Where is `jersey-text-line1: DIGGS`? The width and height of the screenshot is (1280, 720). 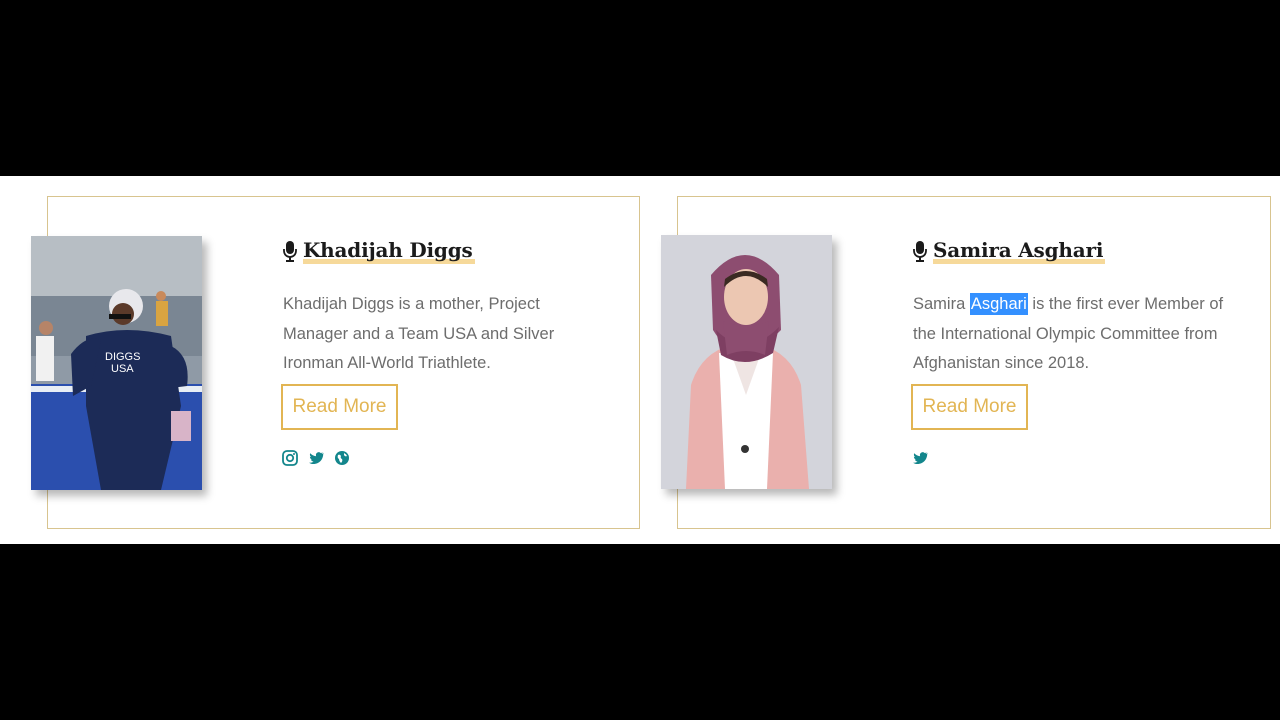 jersey-text-line1: DIGGS is located at coordinates (122, 357).